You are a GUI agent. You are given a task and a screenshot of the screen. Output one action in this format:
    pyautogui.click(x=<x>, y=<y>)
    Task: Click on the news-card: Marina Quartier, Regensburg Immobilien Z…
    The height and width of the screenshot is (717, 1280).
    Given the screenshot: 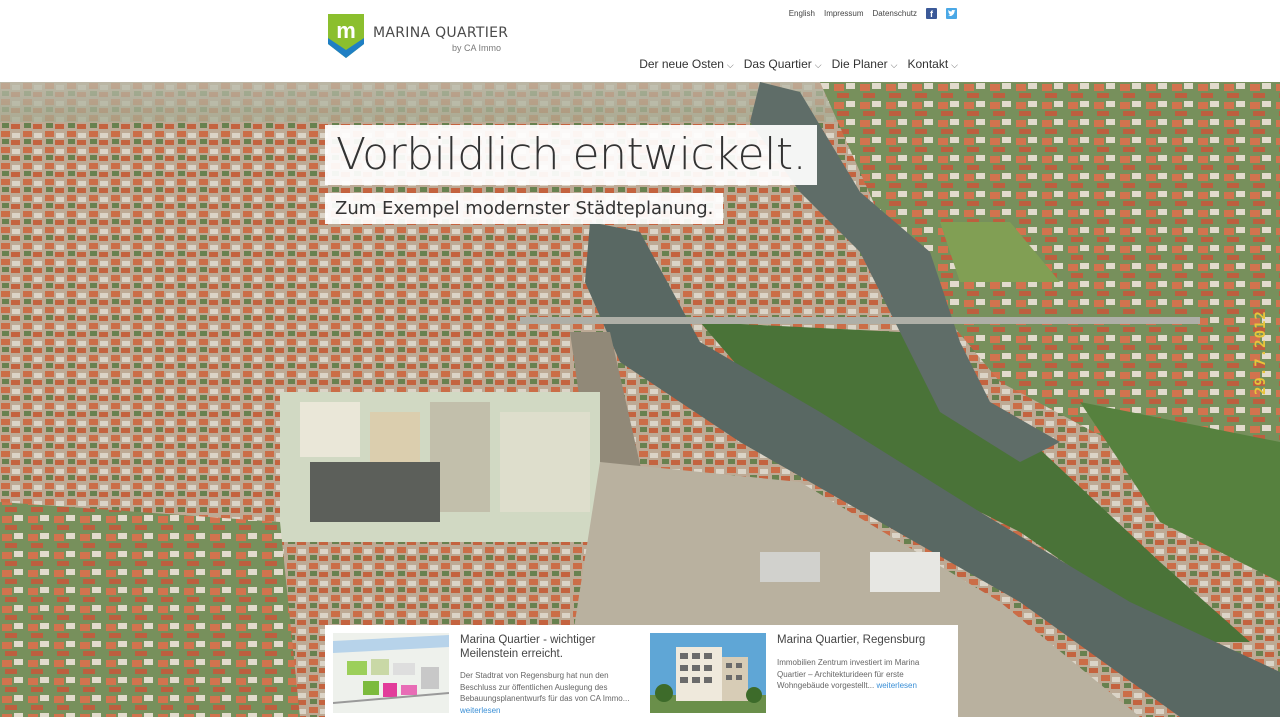 What is the action you would take?
    pyautogui.click(x=800, y=671)
    